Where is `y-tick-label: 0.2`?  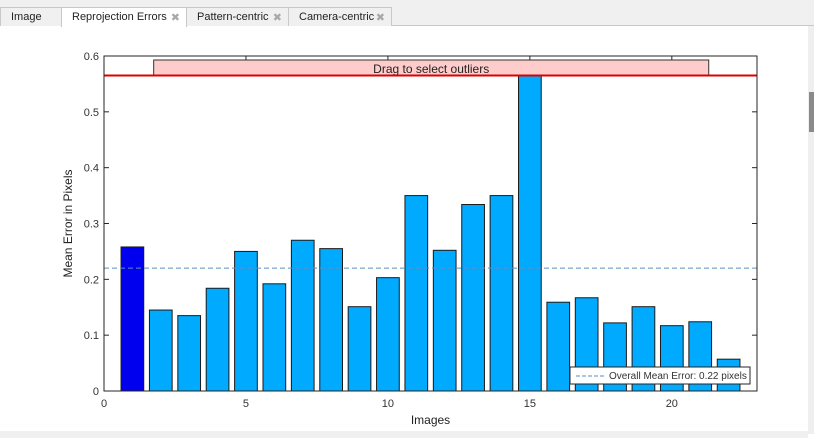 y-tick-label: 0.2 is located at coordinates (91, 280).